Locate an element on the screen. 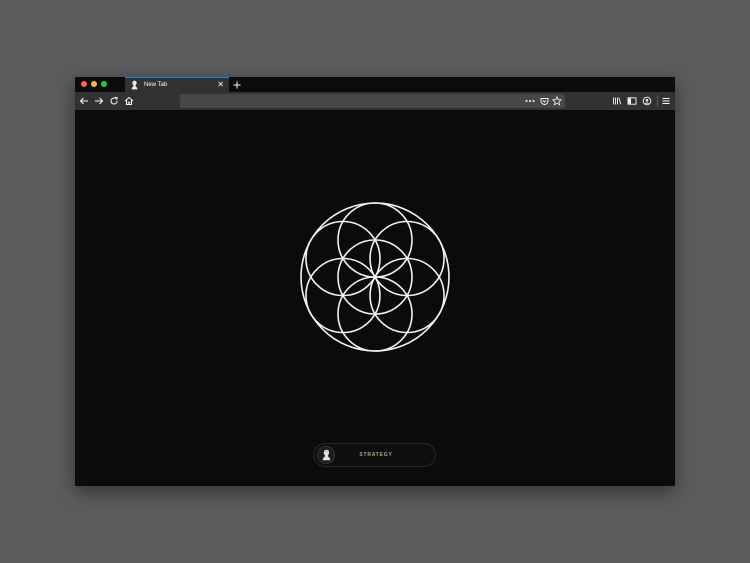  star-icon is located at coordinates (557, 101).